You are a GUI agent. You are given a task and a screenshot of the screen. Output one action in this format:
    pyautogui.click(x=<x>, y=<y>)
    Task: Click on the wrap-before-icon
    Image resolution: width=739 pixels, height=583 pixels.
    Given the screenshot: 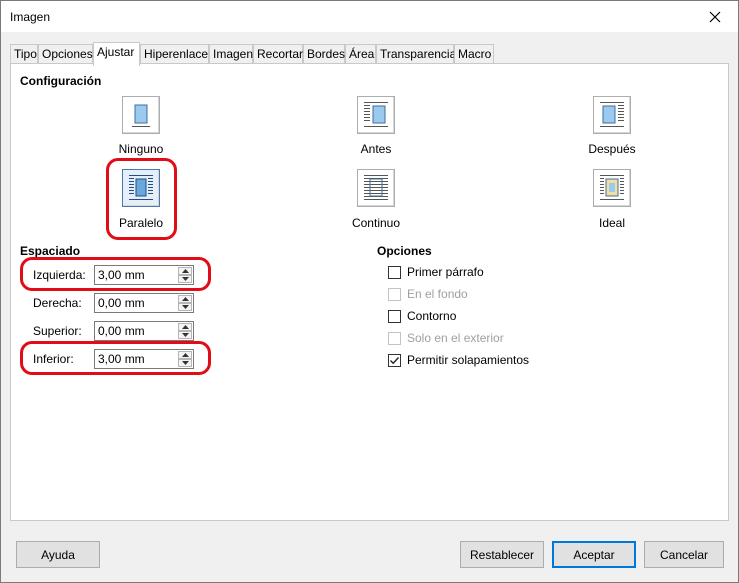 What is the action you would take?
    pyautogui.click(x=376, y=114)
    